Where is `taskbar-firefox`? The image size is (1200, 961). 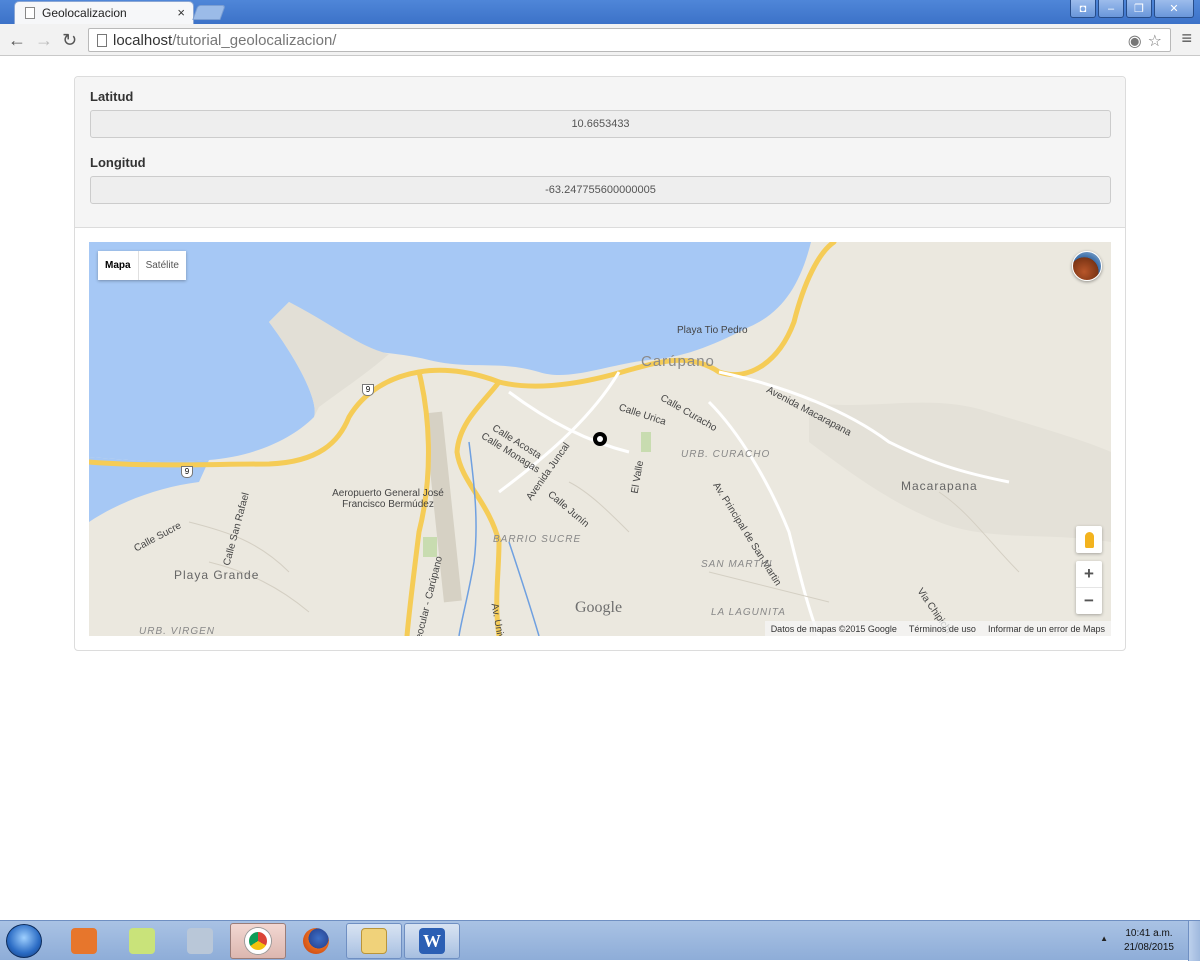
taskbar-firefox is located at coordinates (316, 941).